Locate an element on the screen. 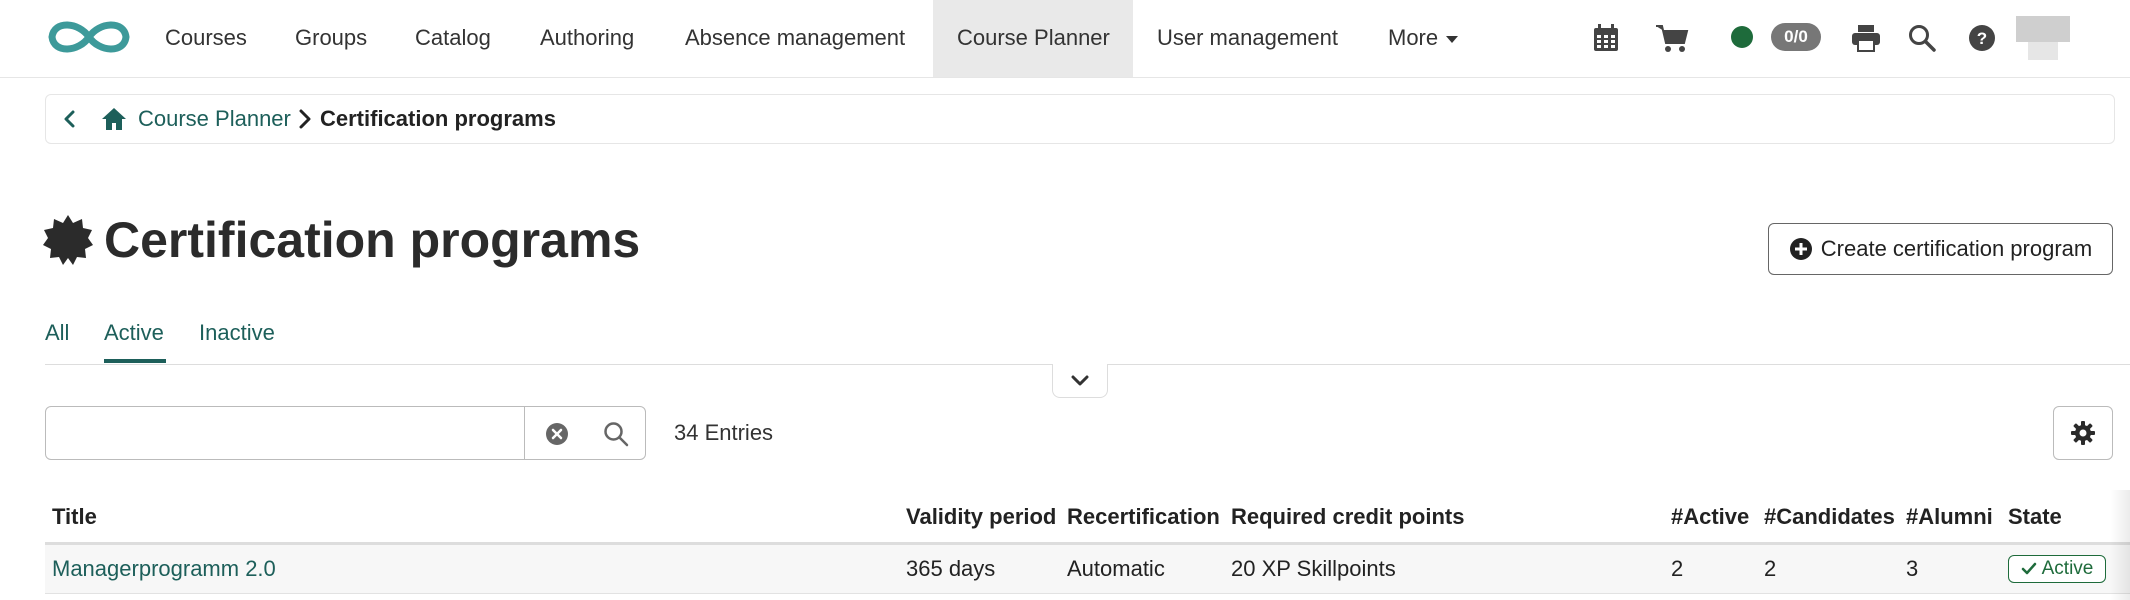 This screenshot has height=600, width=2130. online-status-dot is located at coordinates (1742, 37).